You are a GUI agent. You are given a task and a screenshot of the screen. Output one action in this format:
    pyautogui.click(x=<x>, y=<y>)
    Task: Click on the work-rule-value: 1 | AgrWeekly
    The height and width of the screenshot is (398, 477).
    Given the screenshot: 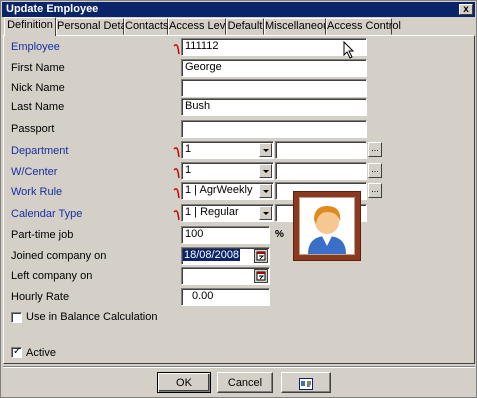 What is the action you would take?
    pyautogui.click(x=219, y=190)
    